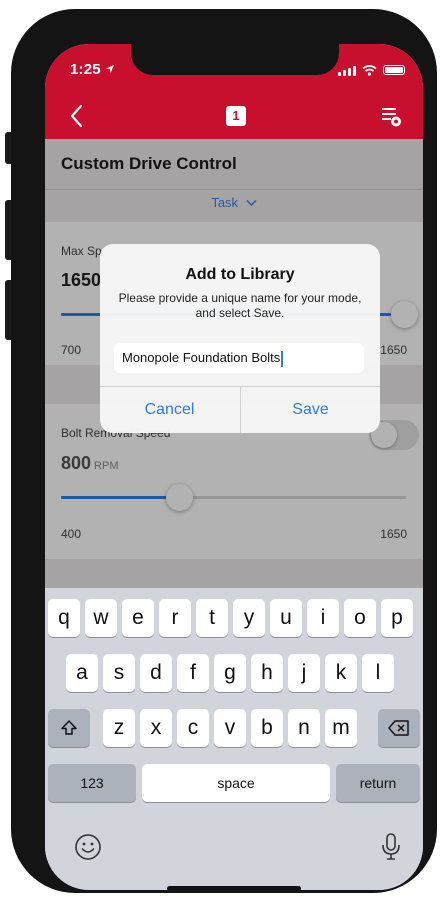 The image size is (444, 900). Describe the element at coordinates (230, 728) in the screenshot. I see `key-v: v` at that location.